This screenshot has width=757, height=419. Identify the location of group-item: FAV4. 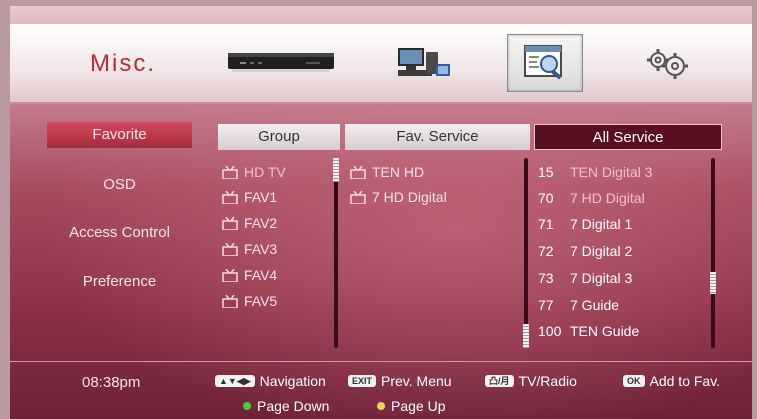
(249, 275).